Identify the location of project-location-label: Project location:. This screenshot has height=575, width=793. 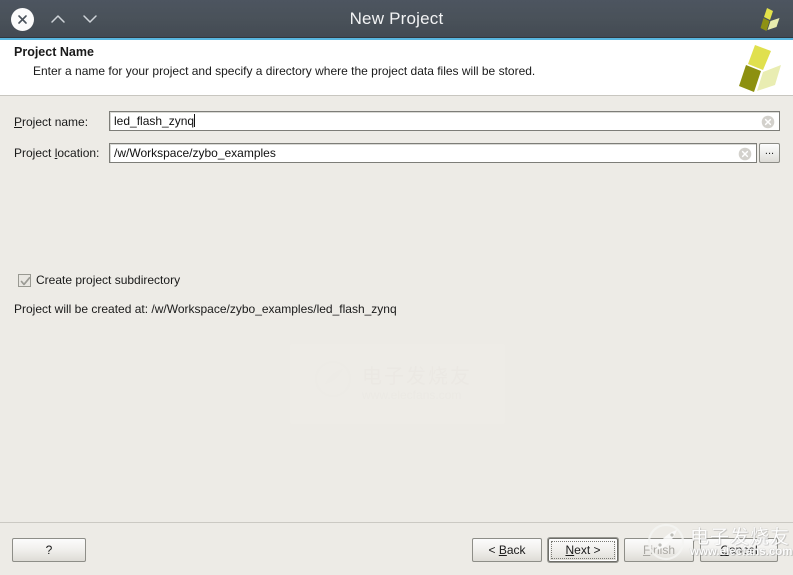
(56, 153).